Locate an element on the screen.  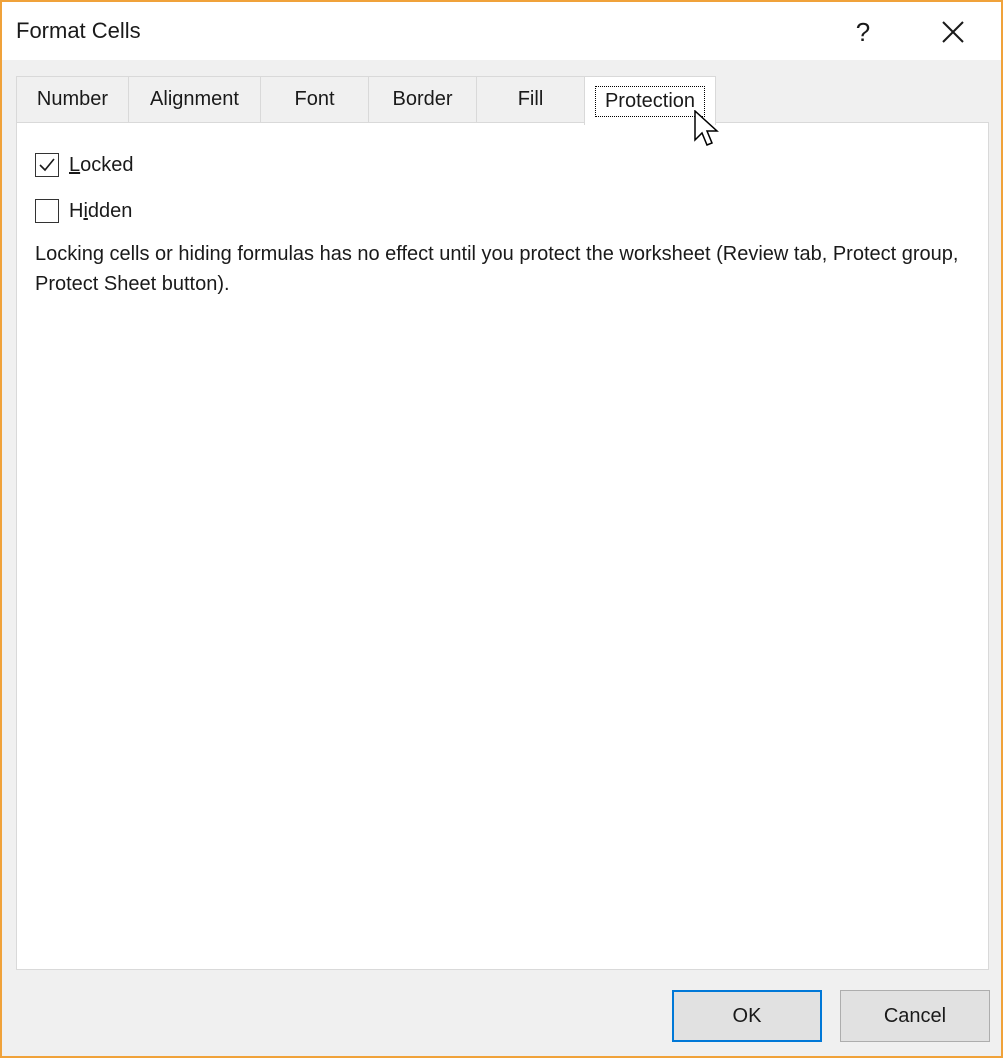
ok-label: OK is located at coordinates (747, 1015).